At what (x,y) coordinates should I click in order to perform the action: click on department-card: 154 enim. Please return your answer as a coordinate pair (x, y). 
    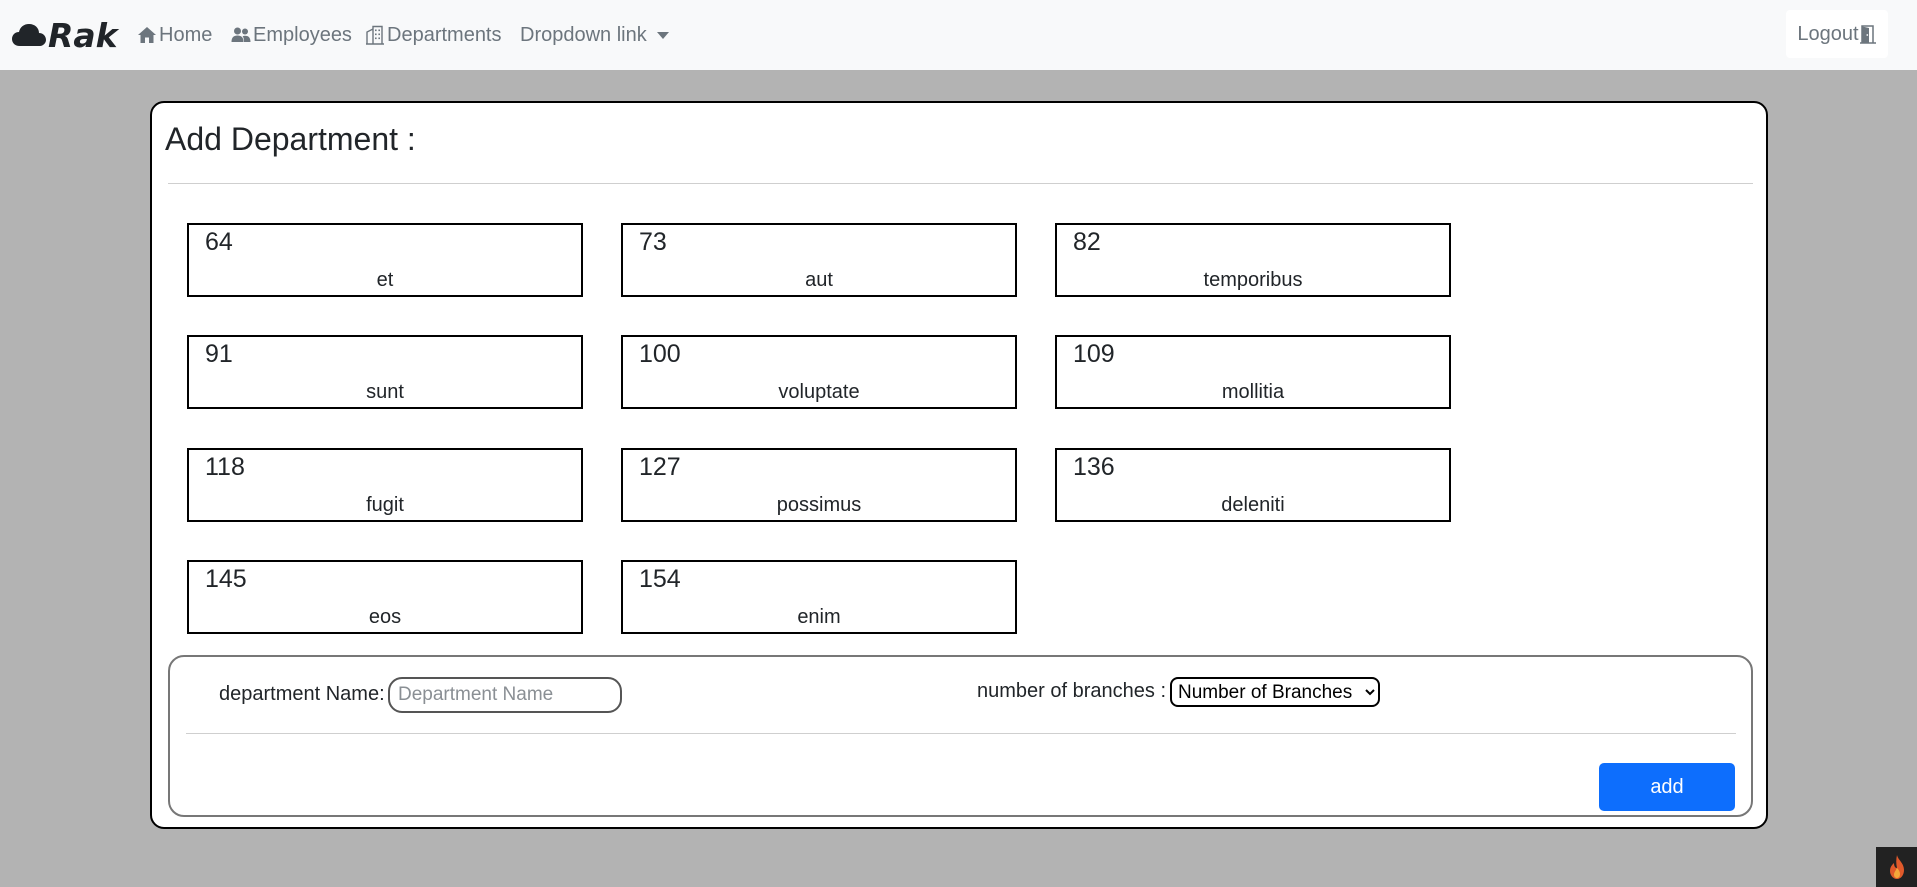
    Looking at the image, I should click on (819, 597).